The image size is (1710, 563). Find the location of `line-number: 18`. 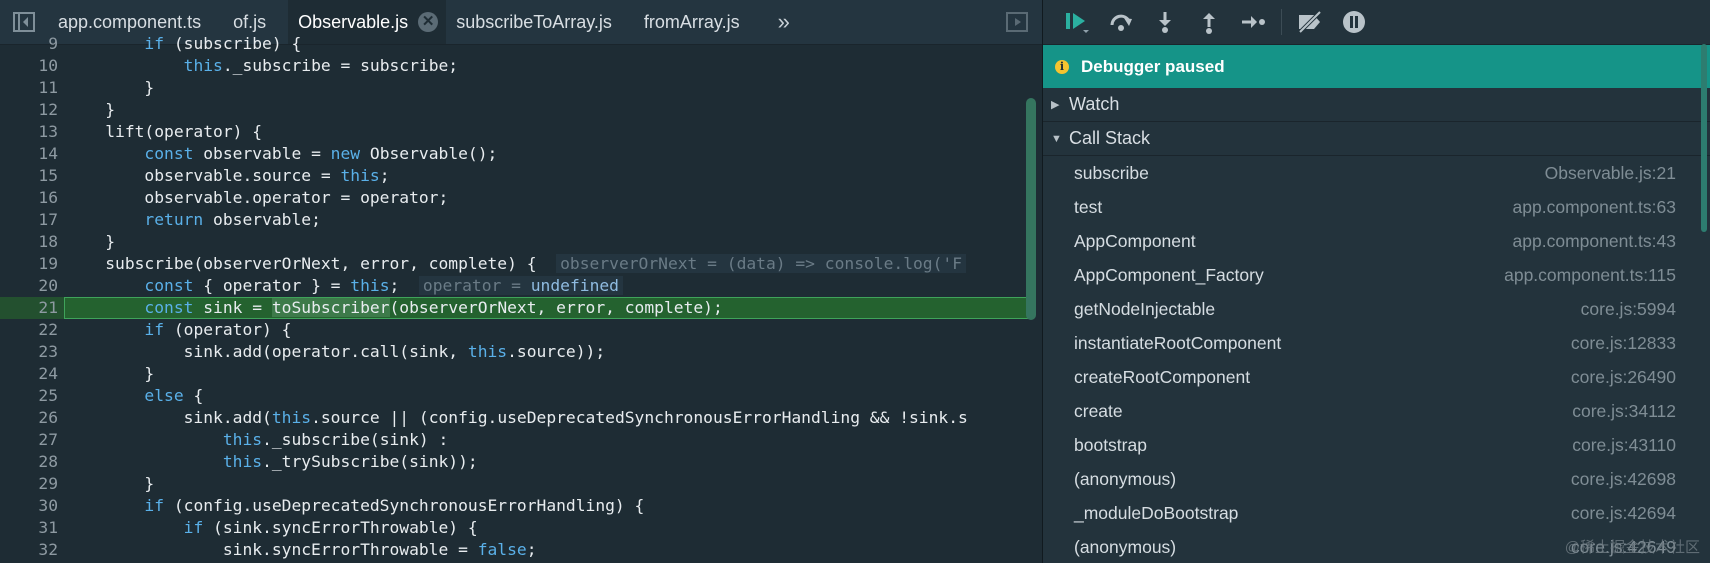

line-number: 18 is located at coordinates (29, 242).